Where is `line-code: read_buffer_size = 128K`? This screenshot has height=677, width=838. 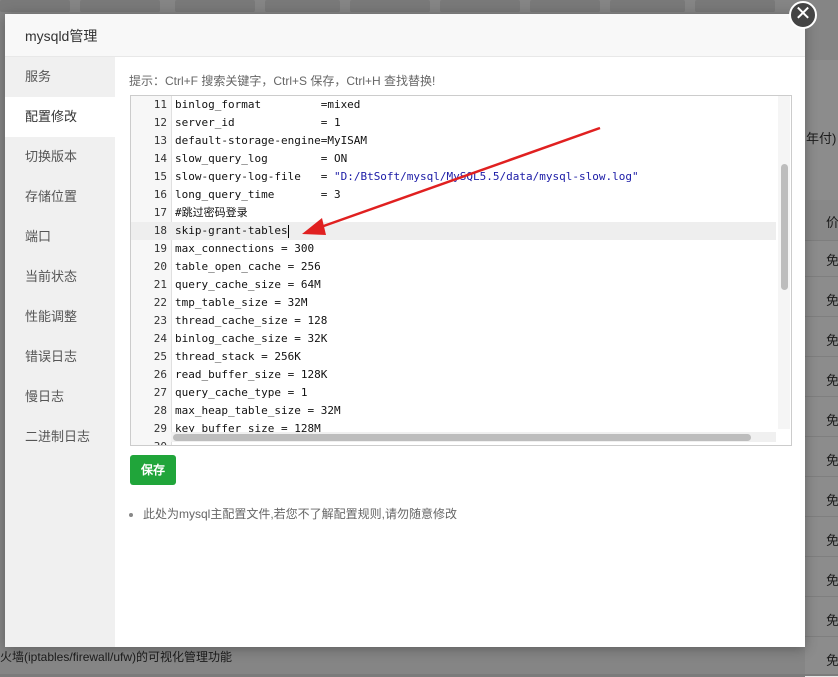 line-code: read_buffer_size = 128K is located at coordinates (251, 375).